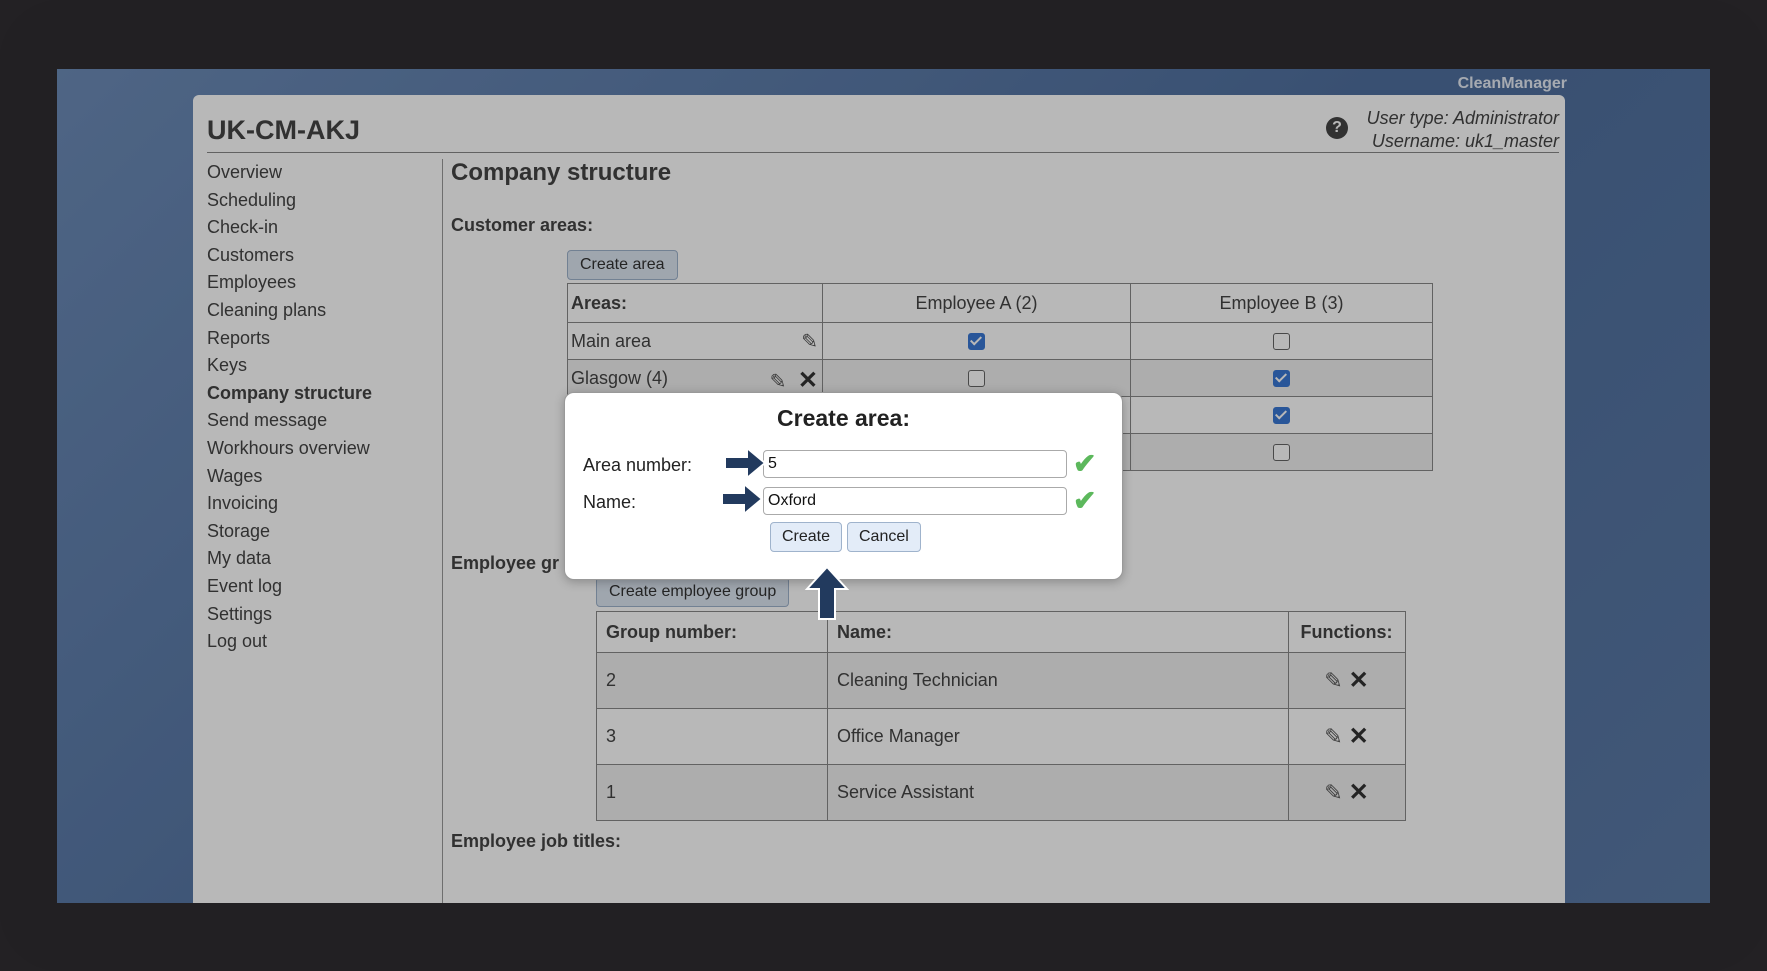 The width and height of the screenshot is (1767, 971). I want to click on area-number-label: Area number:, so click(638, 465).